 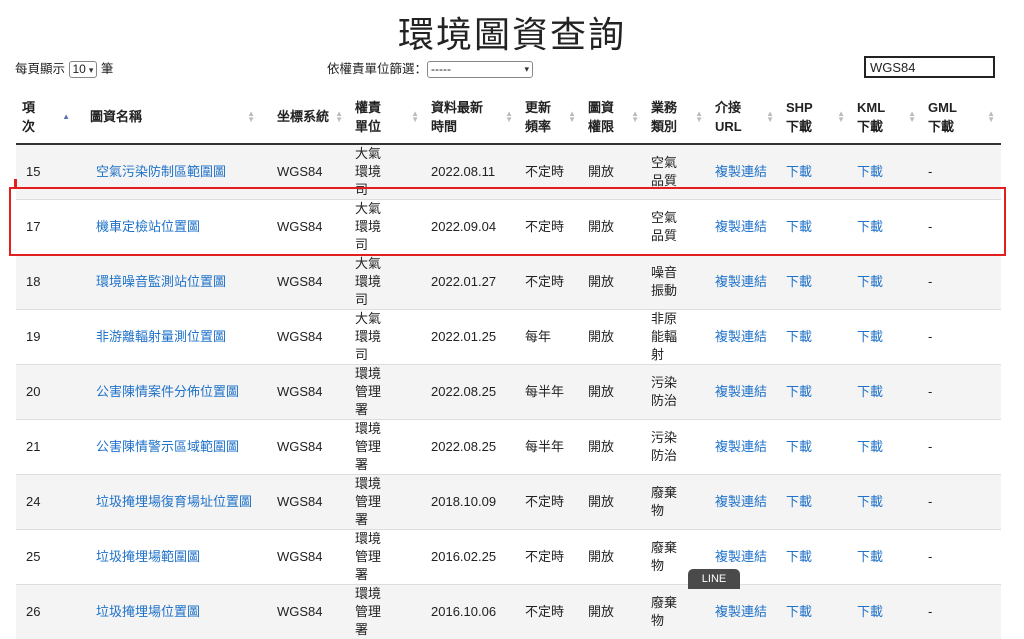 I want to click on search-input: WGS84, so click(x=929, y=67).